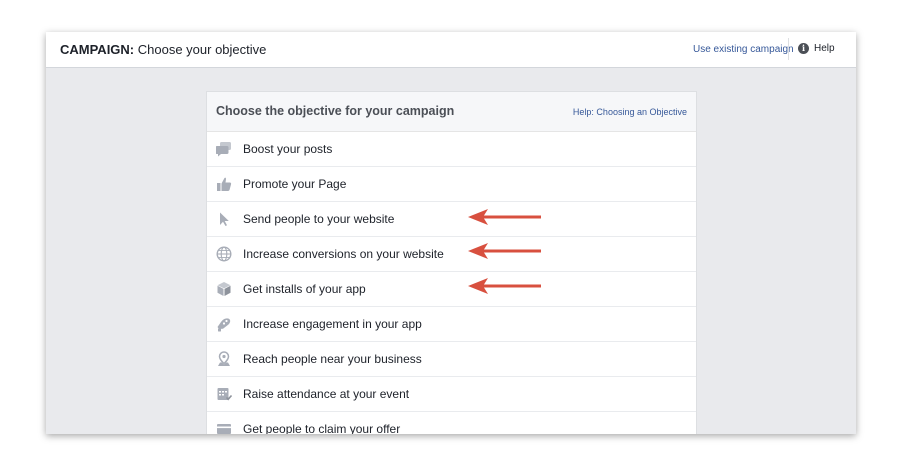  Describe the element at coordinates (332, 359) in the screenshot. I see `objective-label: Reach people near your business` at that location.